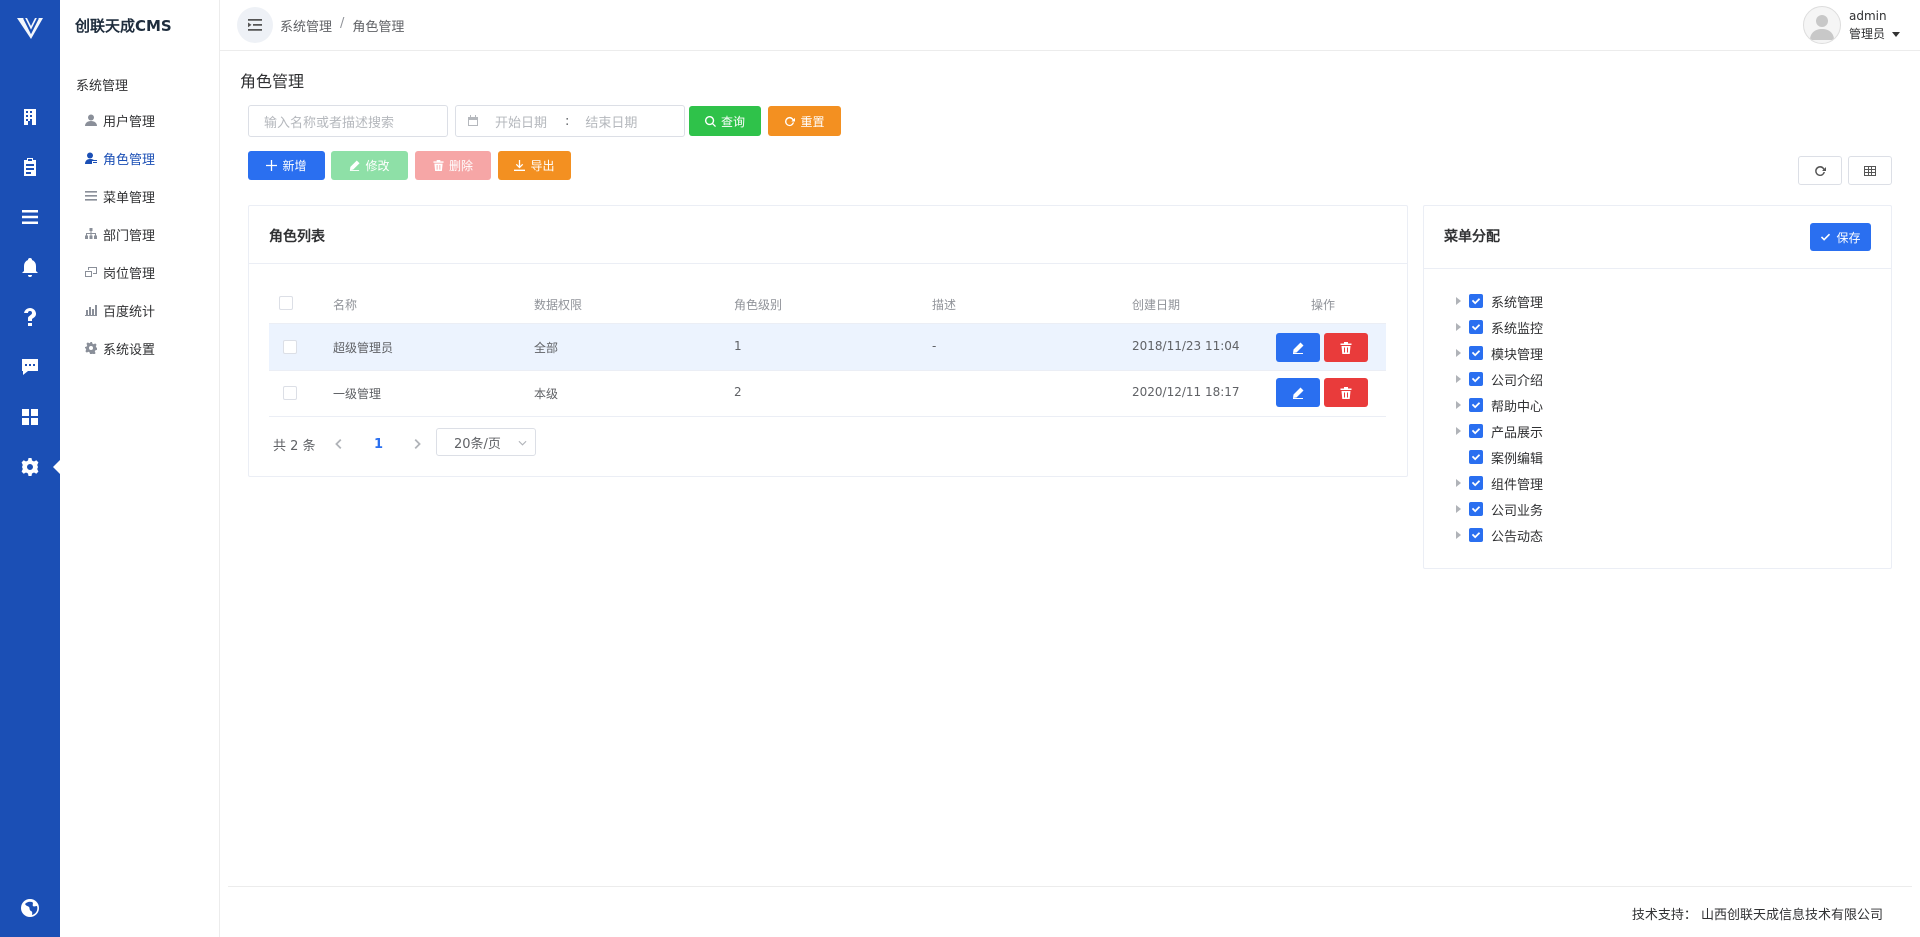 The image size is (1920, 937). I want to click on column-header-name: 名称, so click(345, 304).